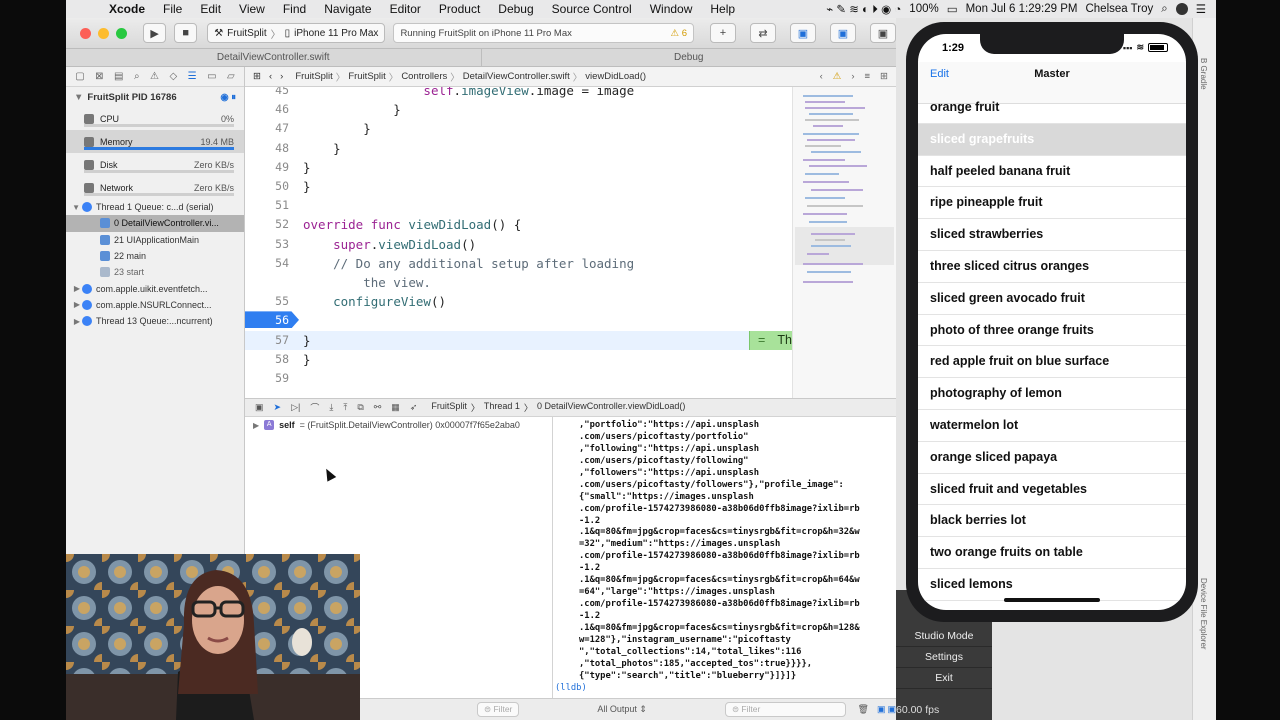 This screenshot has width=1280, height=720. Describe the element at coordinates (281, 76) in the screenshot. I see `forward-icon: ›` at that location.